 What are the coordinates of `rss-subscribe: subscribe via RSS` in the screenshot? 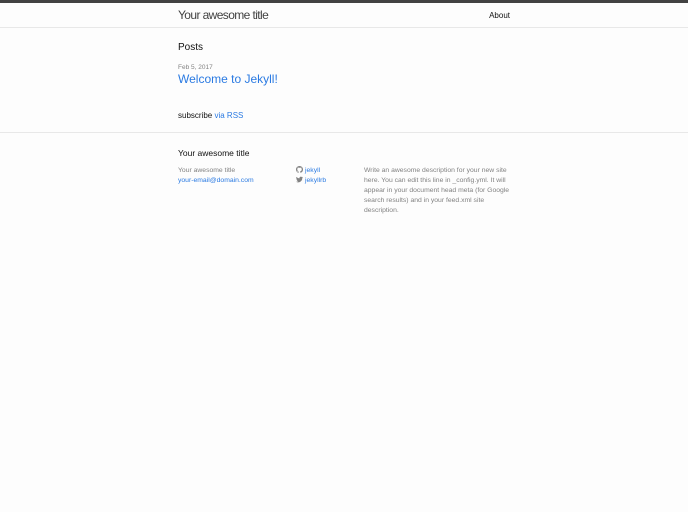 It's located at (210, 115).